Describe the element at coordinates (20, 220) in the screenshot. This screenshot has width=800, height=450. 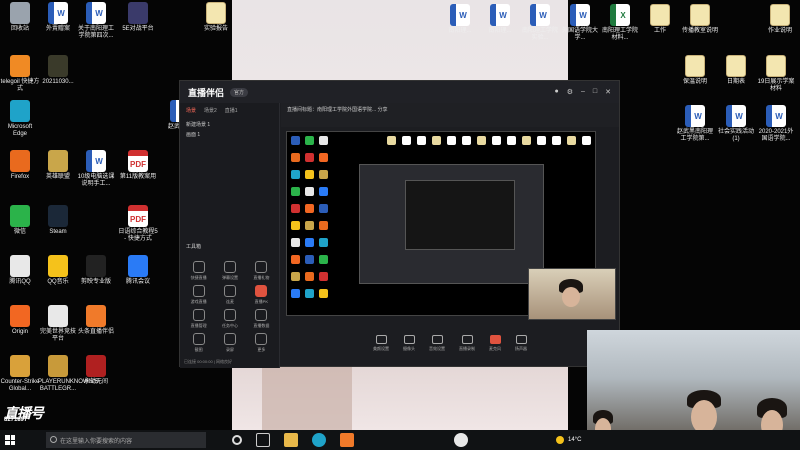
I see `desktop-icon: 微信` at that location.